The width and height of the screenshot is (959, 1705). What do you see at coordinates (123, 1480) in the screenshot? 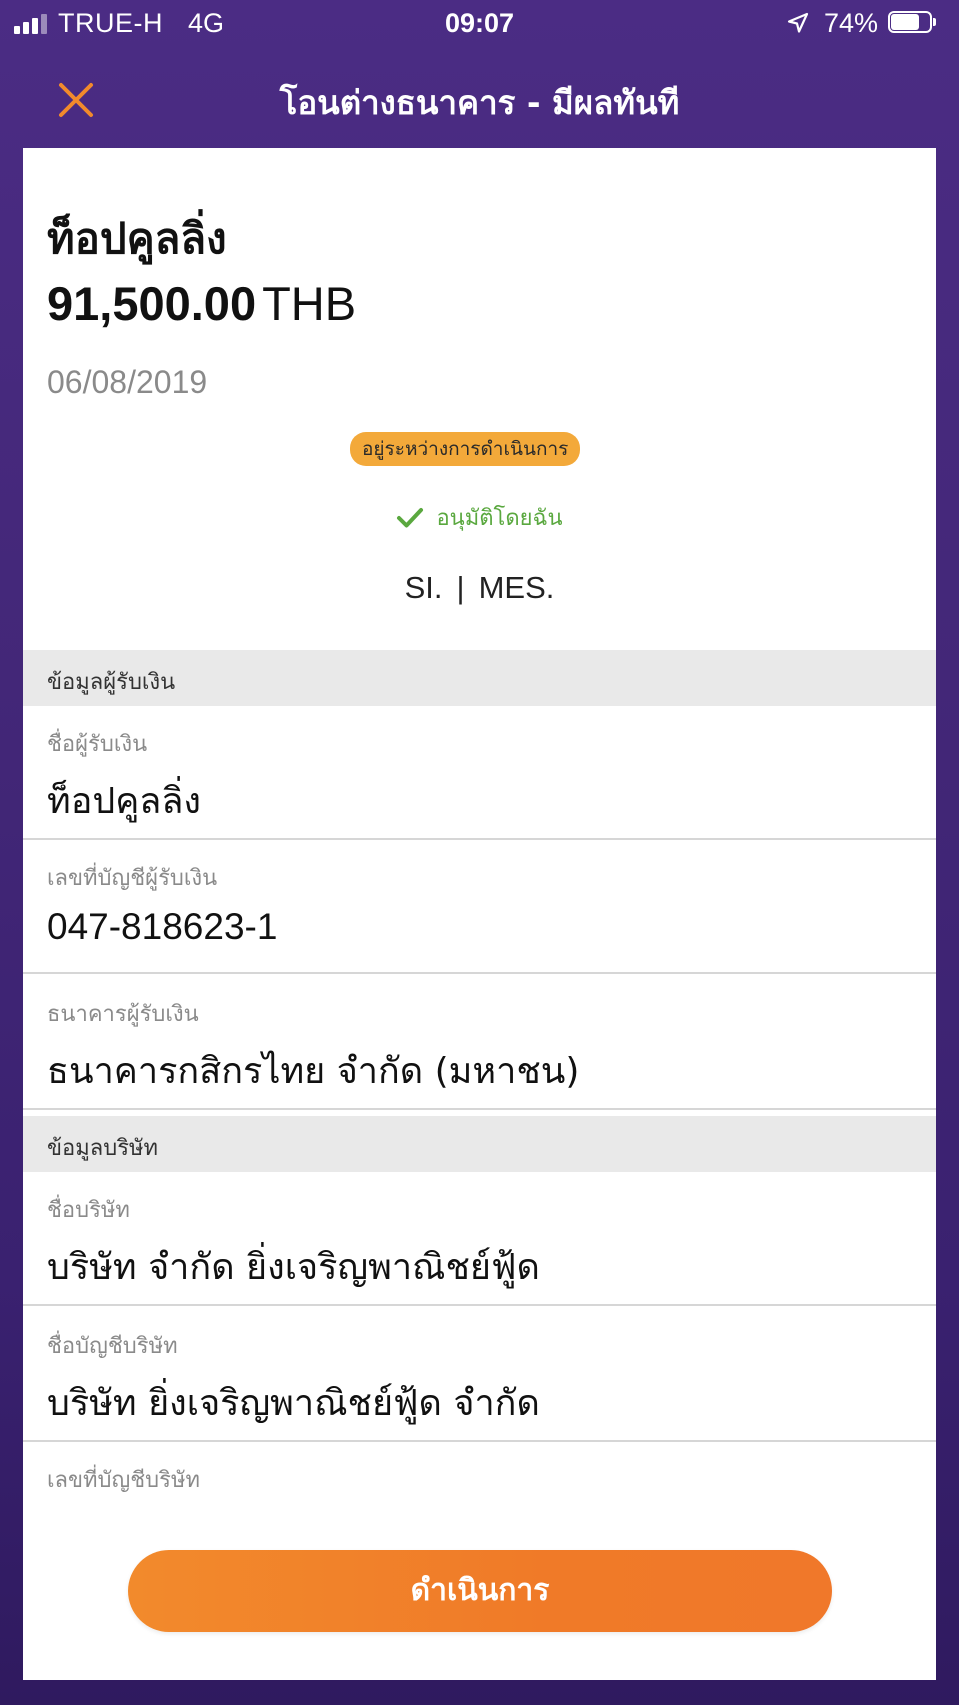
I see `field-label: เลขที่บัญชีบริษัท` at bounding box center [123, 1480].